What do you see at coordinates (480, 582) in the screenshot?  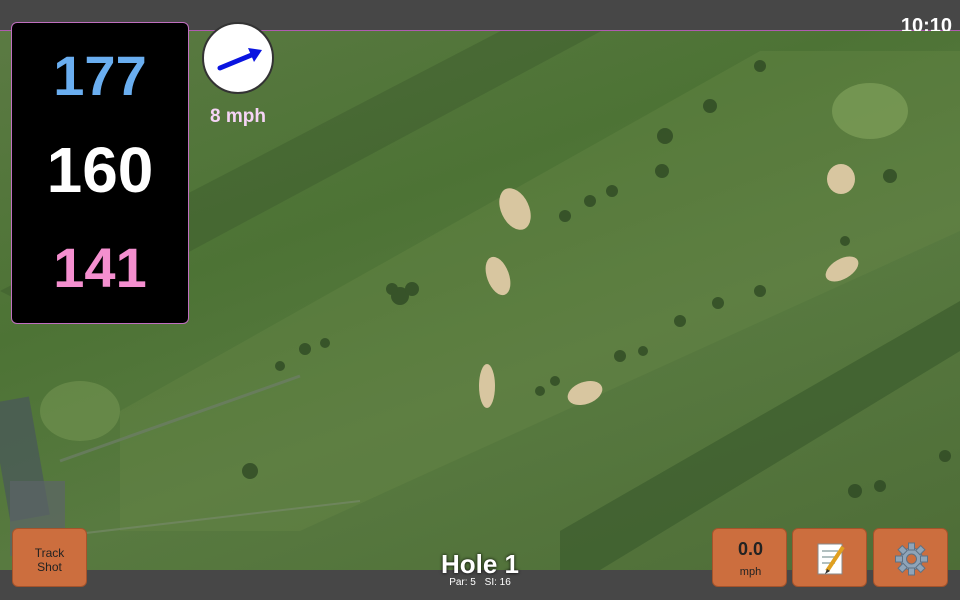 I see `hole-info: Par: 5 SI: 16` at bounding box center [480, 582].